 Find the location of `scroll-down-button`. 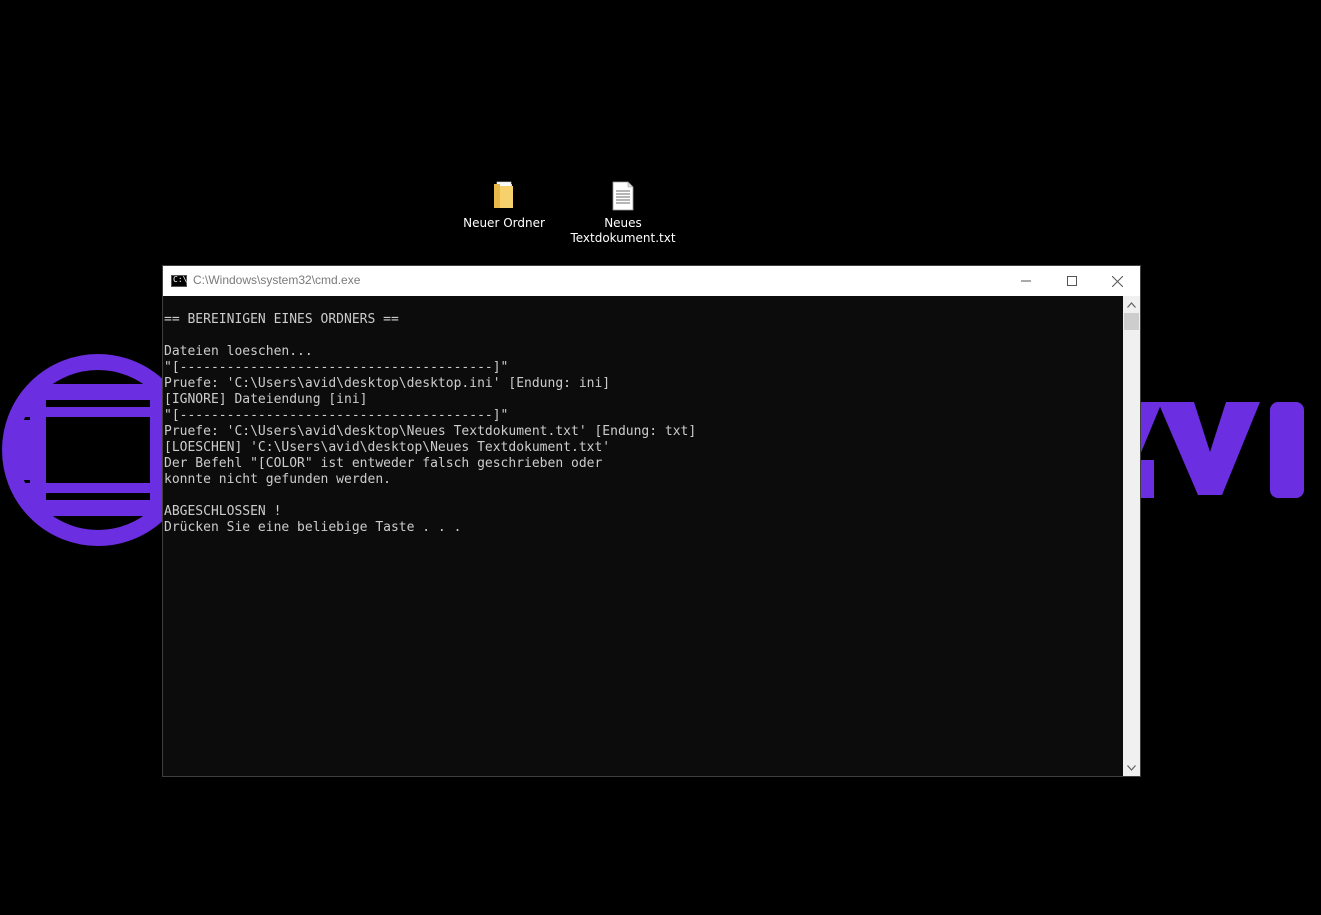

scroll-down-button is located at coordinates (1131, 767).